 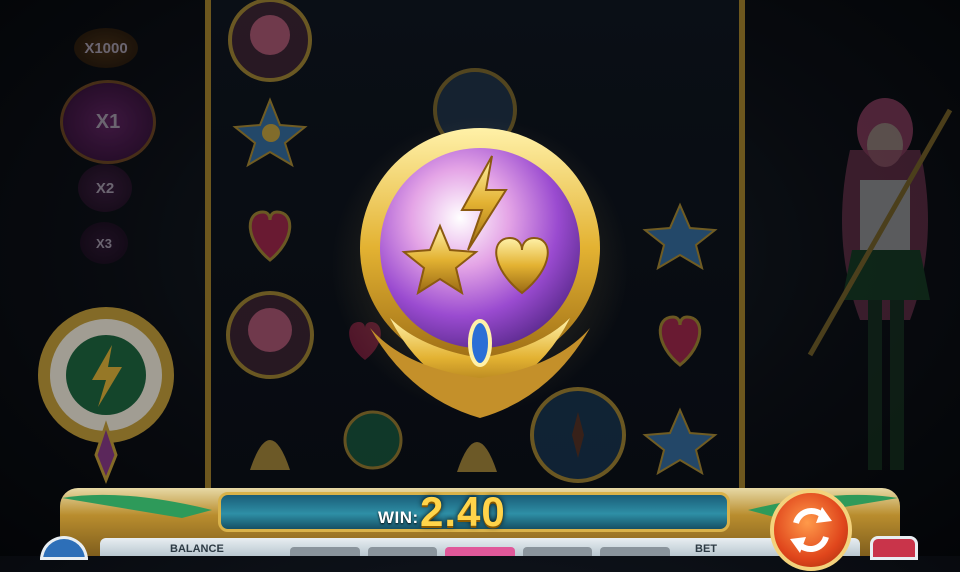 I want to click on orb-bonus-icon, so click(x=480, y=273).